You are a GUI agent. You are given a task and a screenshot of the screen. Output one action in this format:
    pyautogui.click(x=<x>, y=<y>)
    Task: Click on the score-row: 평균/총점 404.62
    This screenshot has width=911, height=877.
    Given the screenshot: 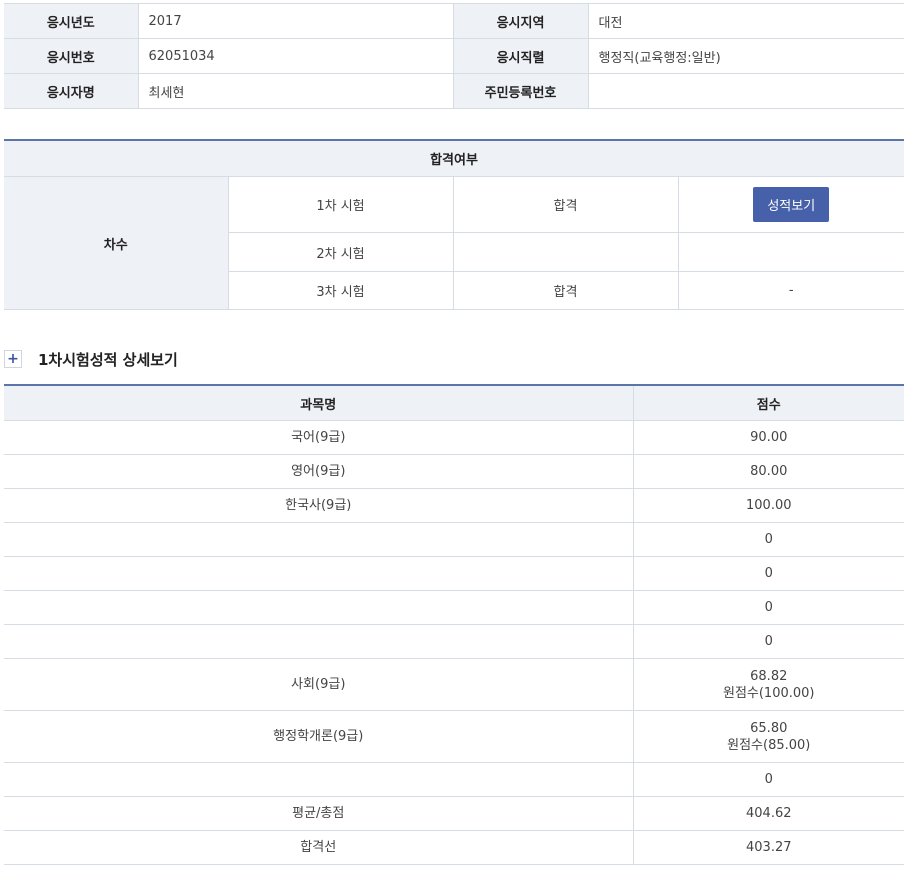 What is the action you would take?
    pyautogui.click(x=454, y=813)
    